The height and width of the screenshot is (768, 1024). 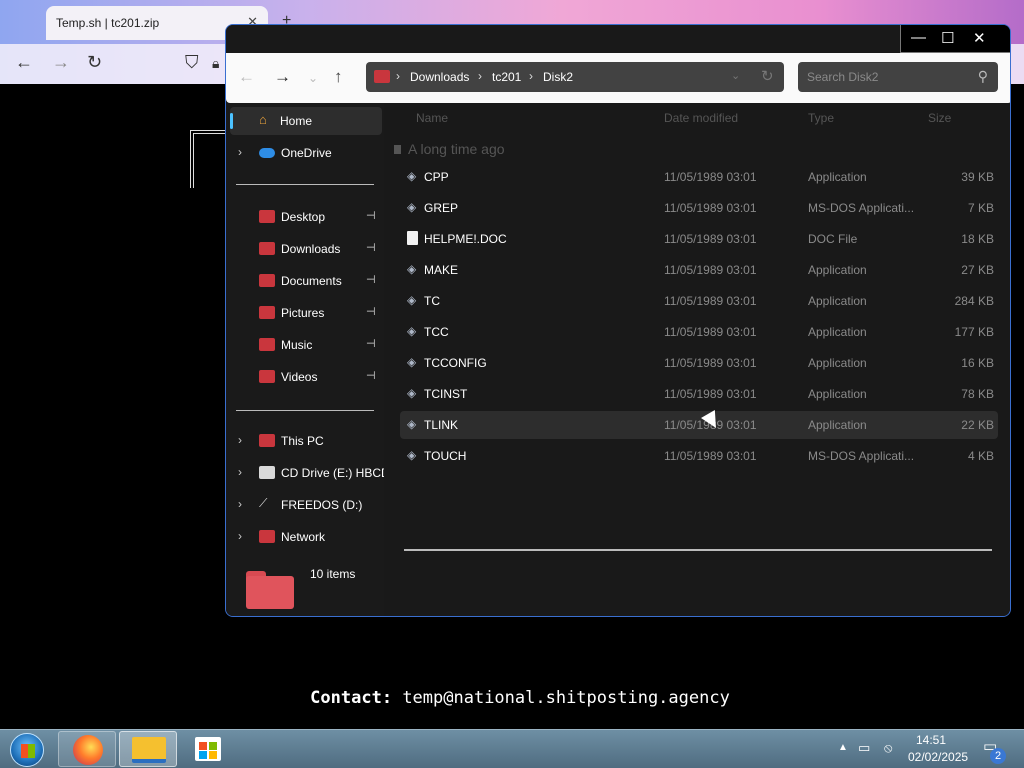 I want to click on column-header-name: Name, so click(x=432, y=118).